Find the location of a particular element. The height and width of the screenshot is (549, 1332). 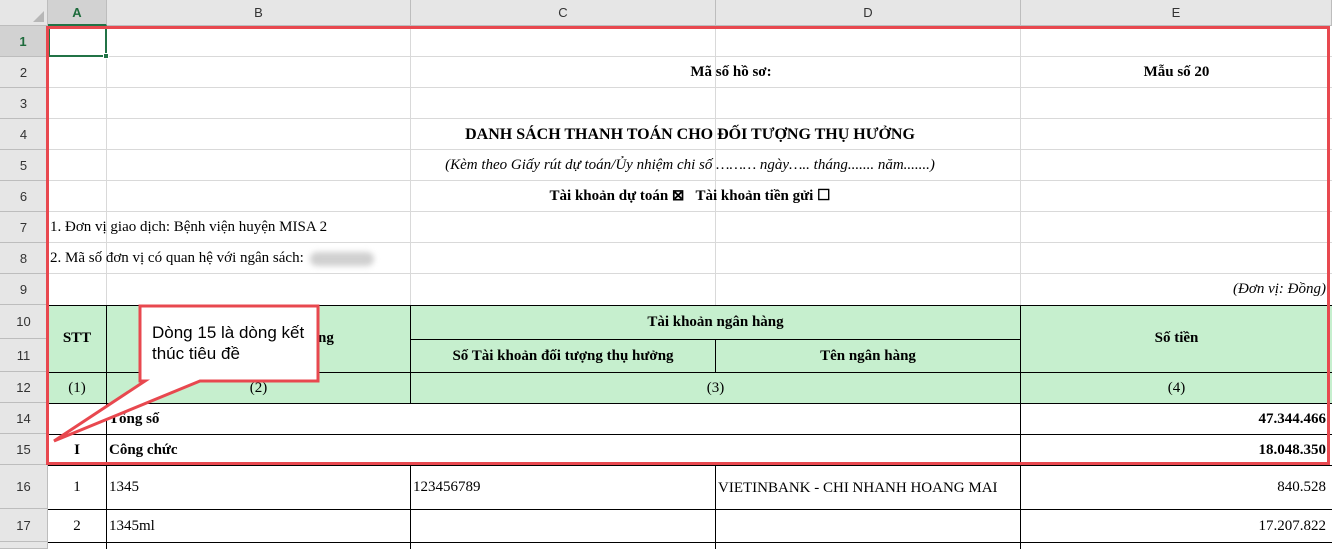

callout-bubble is located at coordinates (186, 373).